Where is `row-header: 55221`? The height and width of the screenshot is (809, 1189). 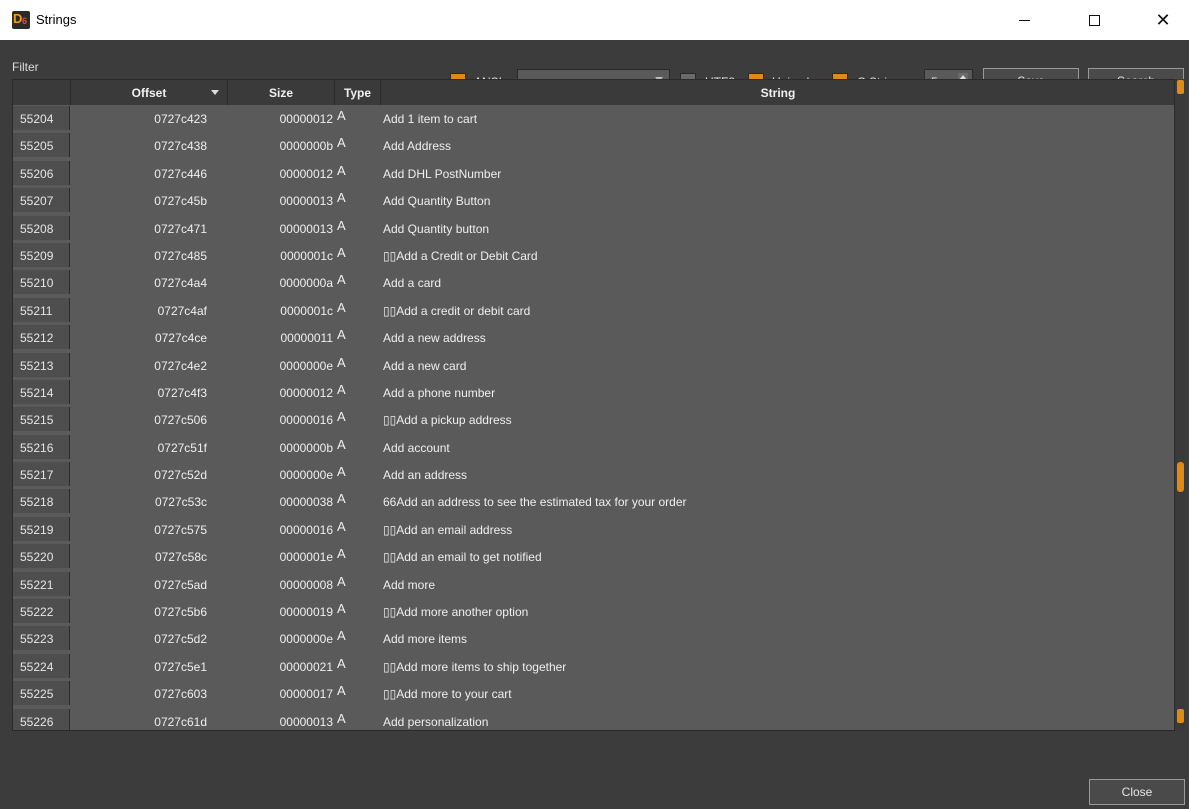
row-header: 55221 is located at coordinates (41, 583).